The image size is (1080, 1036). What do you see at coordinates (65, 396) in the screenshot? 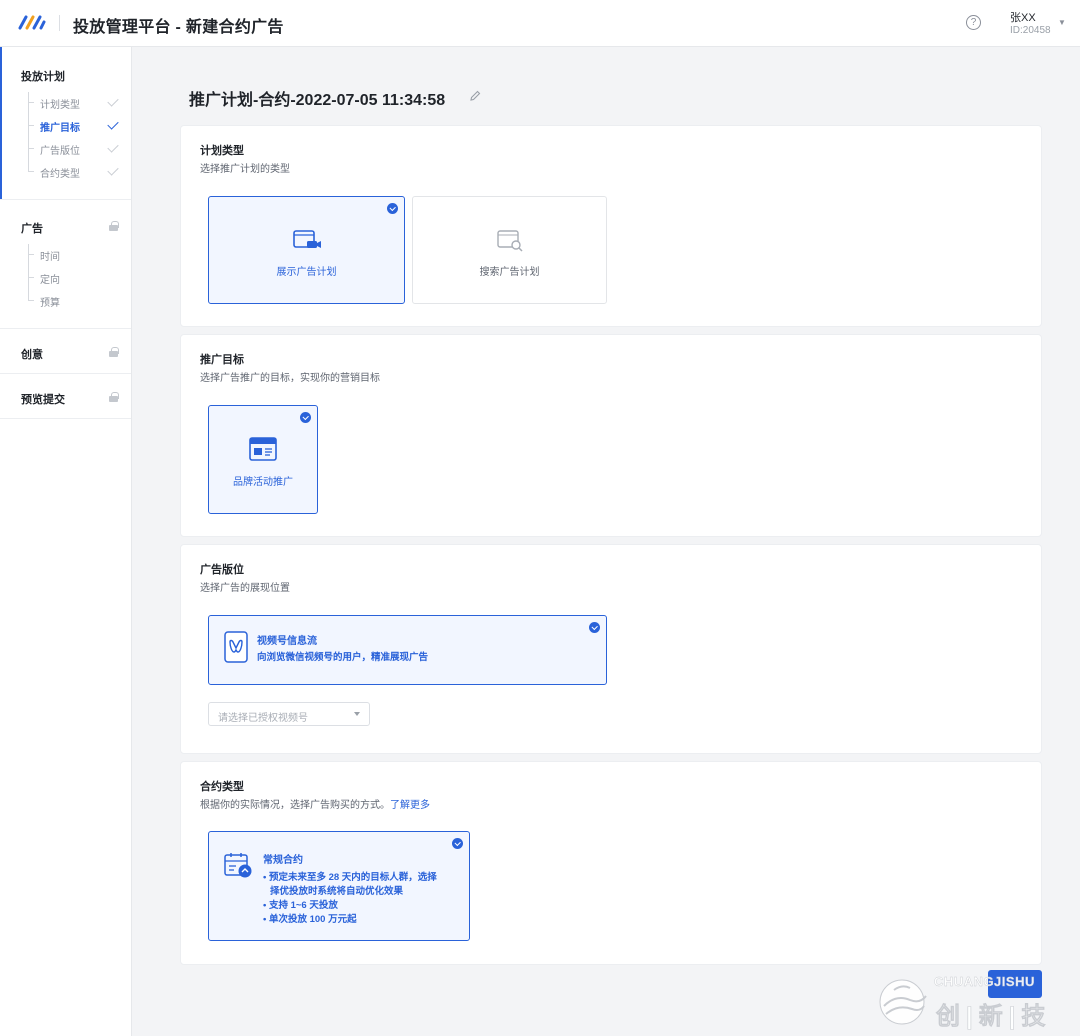
I see `sidebar-section-preview: 预览提交` at bounding box center [65, 396].